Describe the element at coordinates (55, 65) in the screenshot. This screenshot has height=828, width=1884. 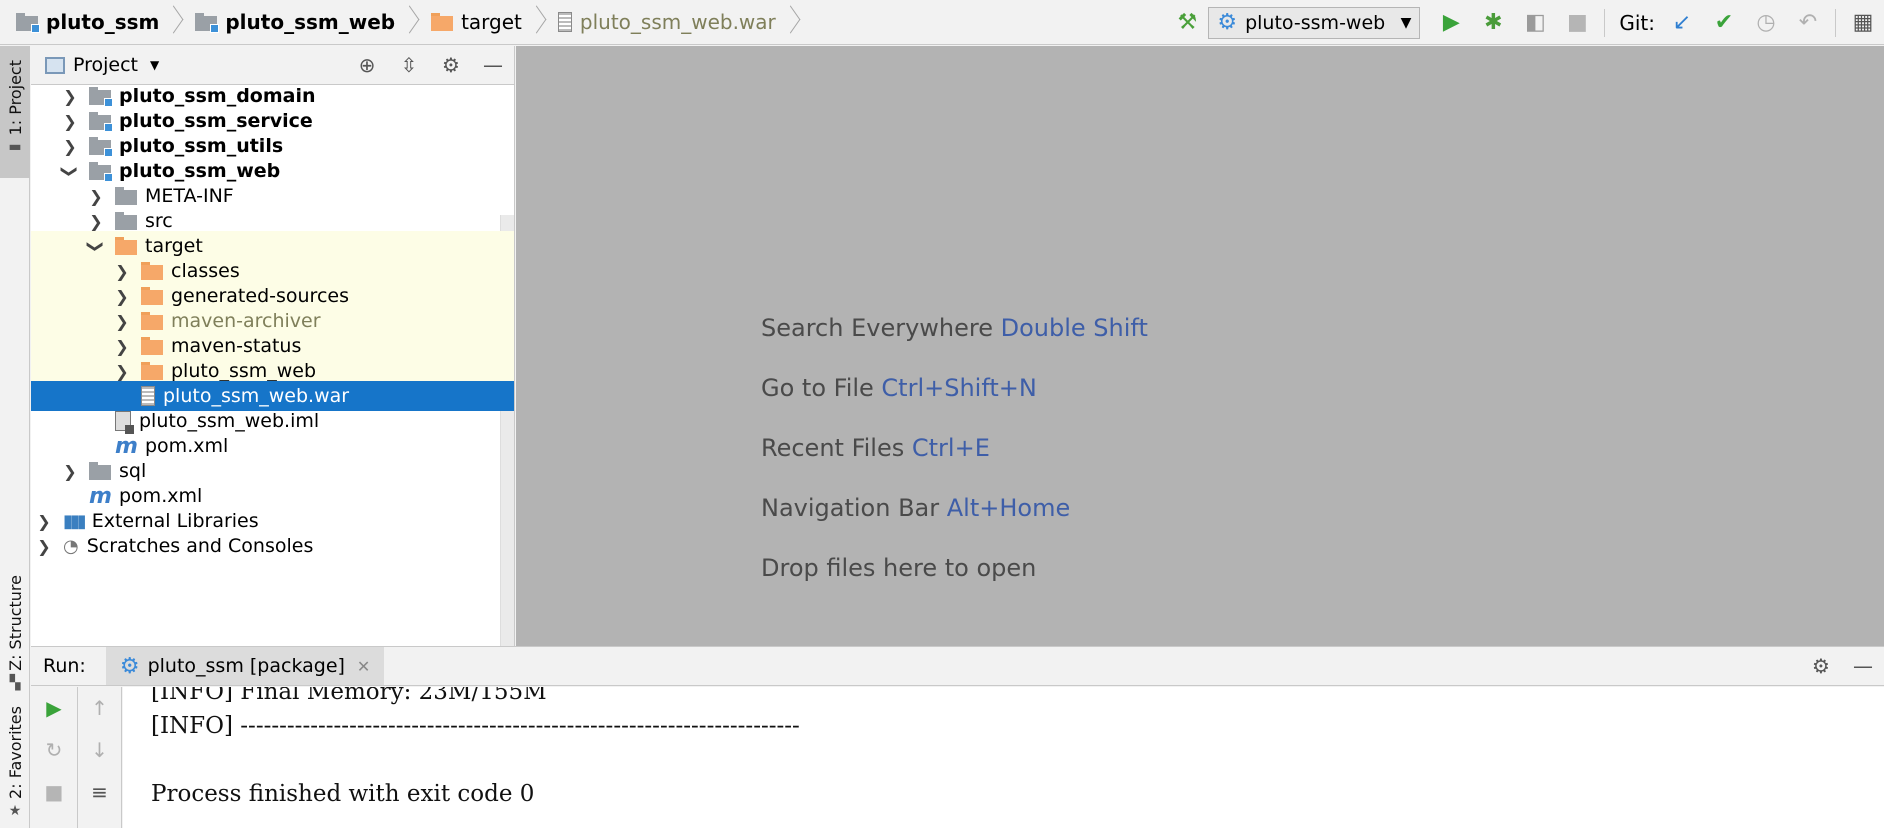
I see `project-view-icon` at that location.